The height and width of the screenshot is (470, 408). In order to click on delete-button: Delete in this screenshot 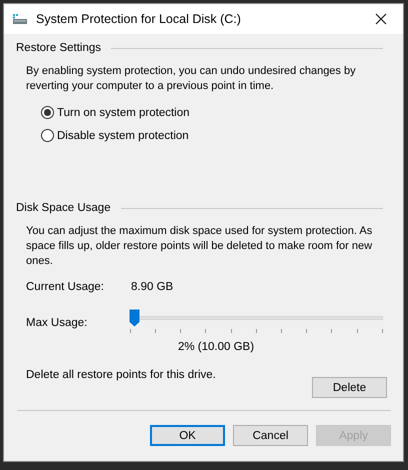, I will do `click(349, 387)`.